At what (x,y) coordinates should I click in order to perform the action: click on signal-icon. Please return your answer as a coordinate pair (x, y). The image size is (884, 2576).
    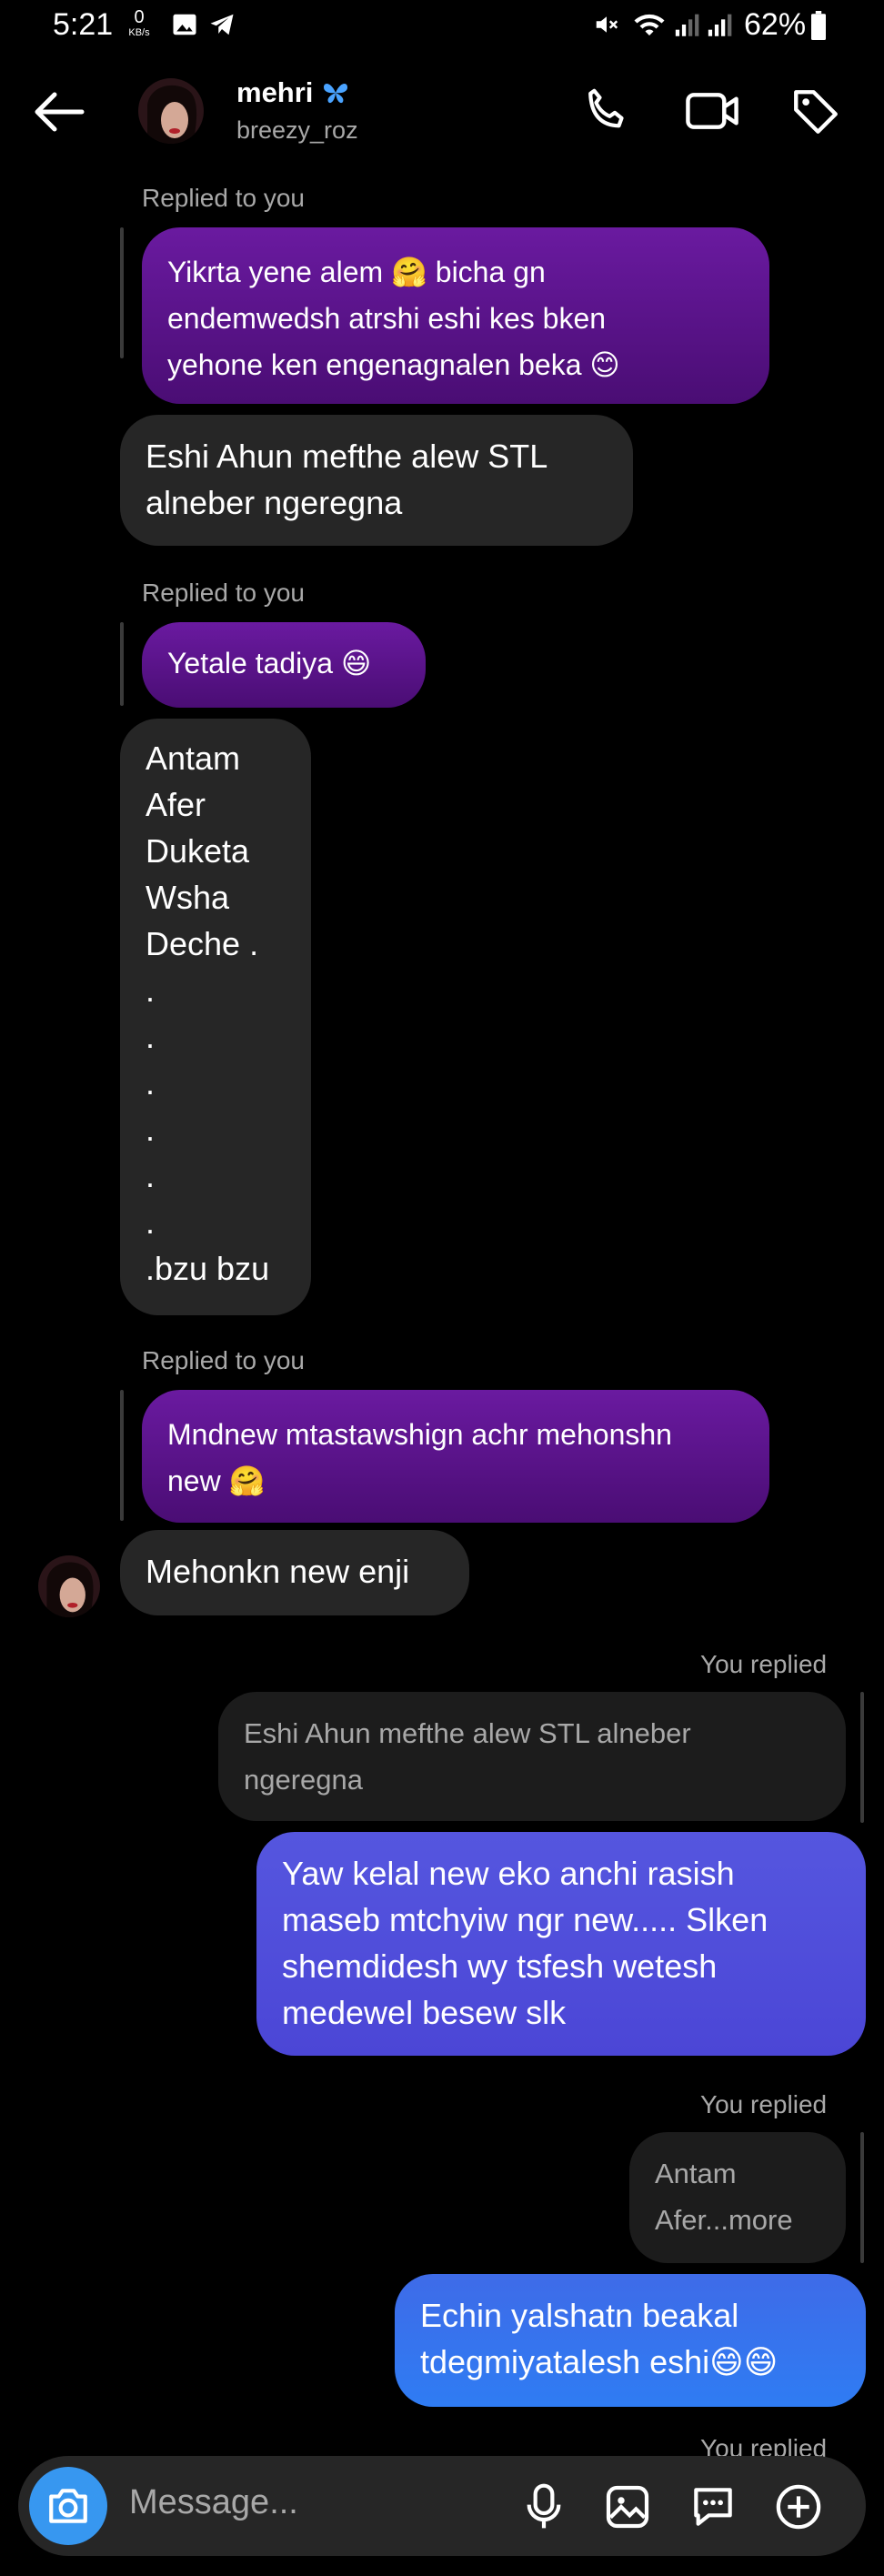
    Looking at the image, I should click on (687, 25).